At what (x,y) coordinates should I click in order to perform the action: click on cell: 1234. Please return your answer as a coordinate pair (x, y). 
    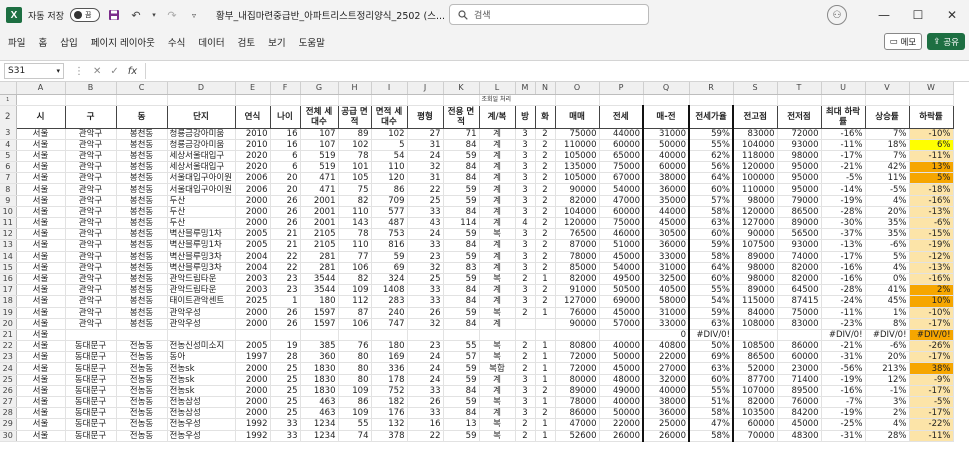
    Looking at the image, I should click on (319, 436).